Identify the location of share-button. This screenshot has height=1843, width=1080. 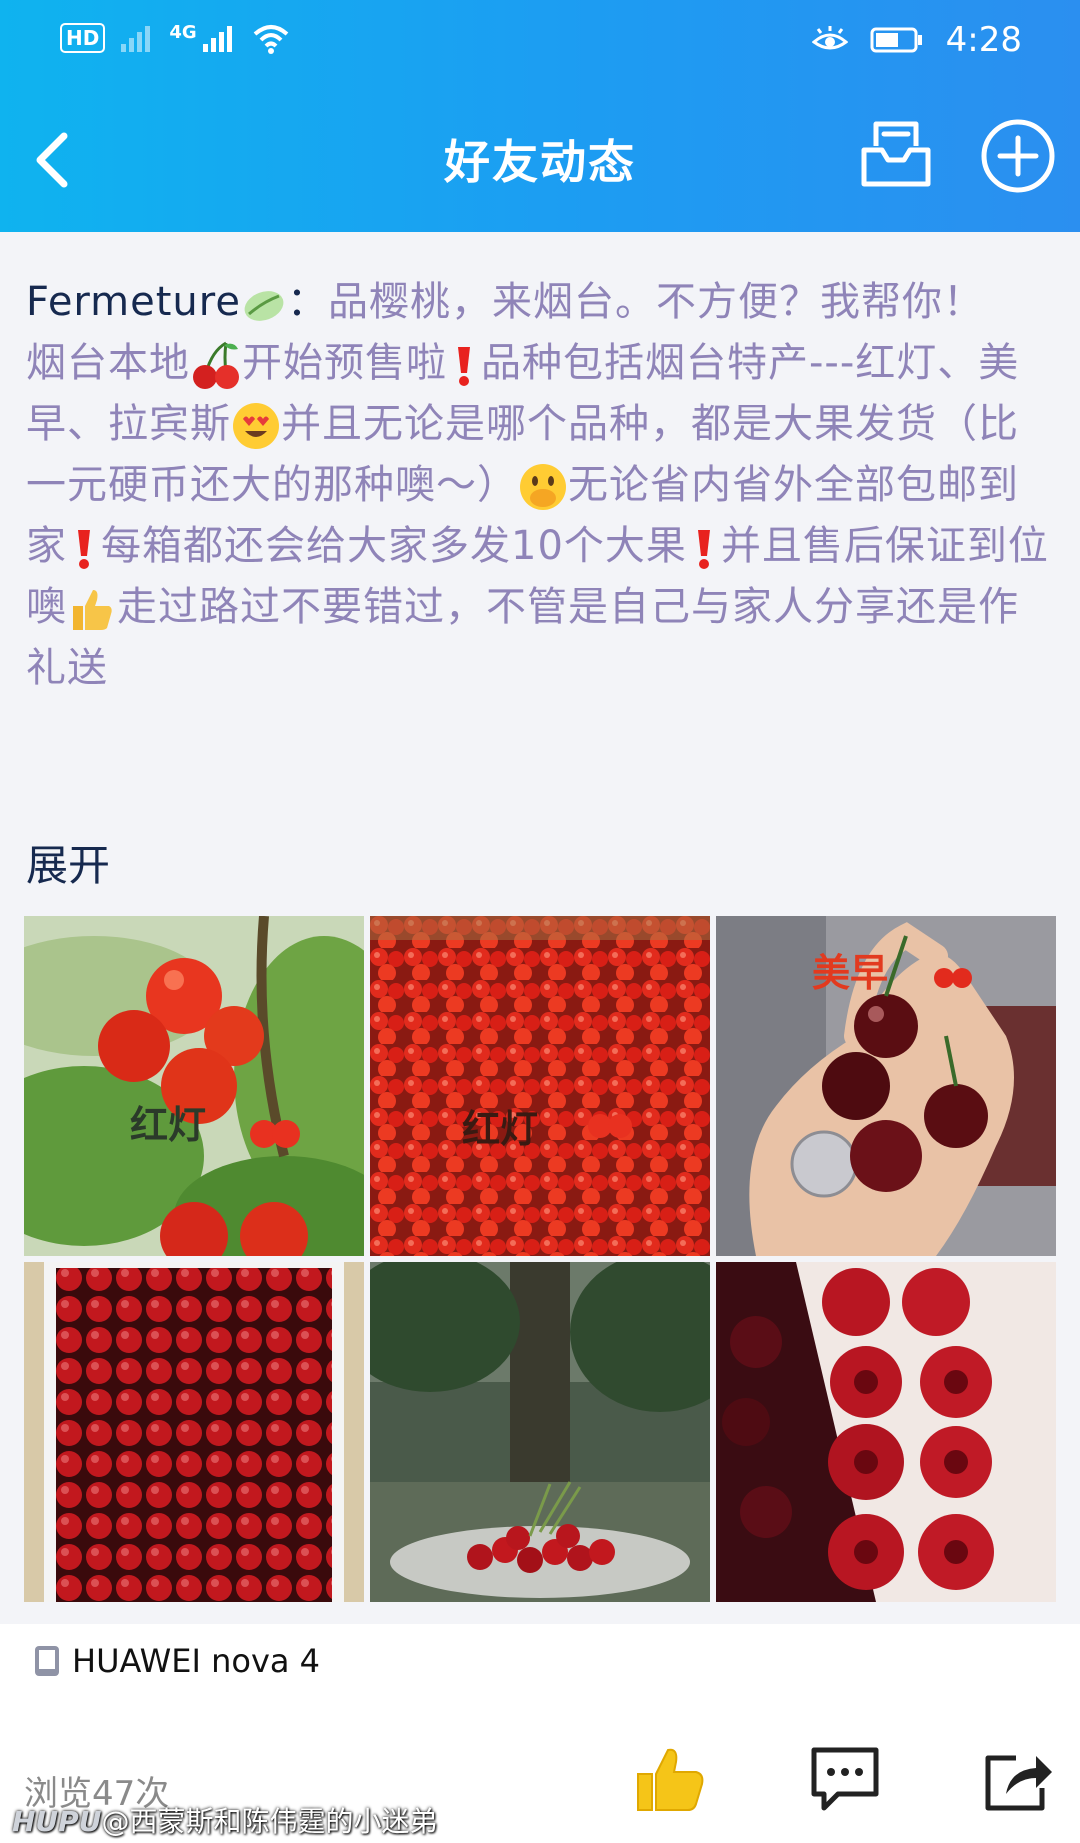
(1019, 1781).